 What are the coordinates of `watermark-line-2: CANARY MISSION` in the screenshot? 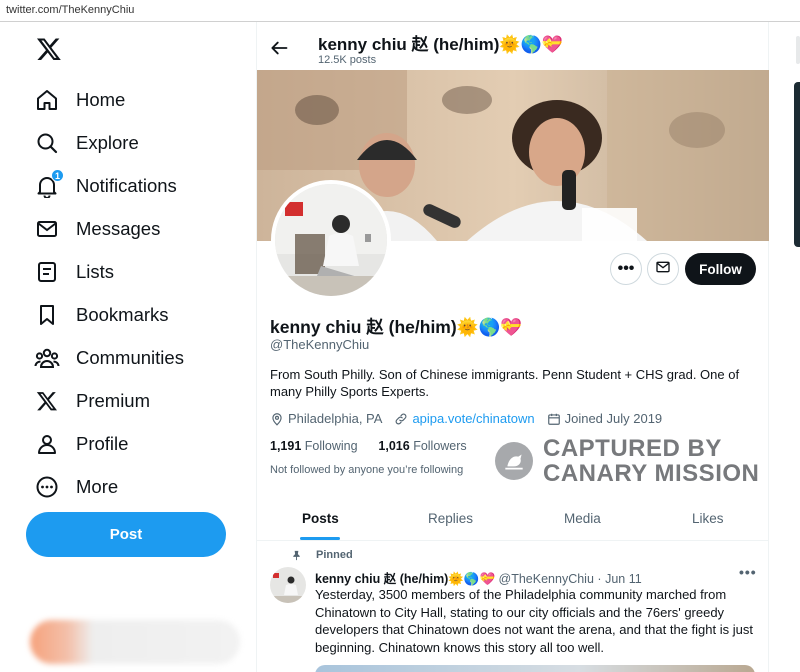 It's located at (651, 473).